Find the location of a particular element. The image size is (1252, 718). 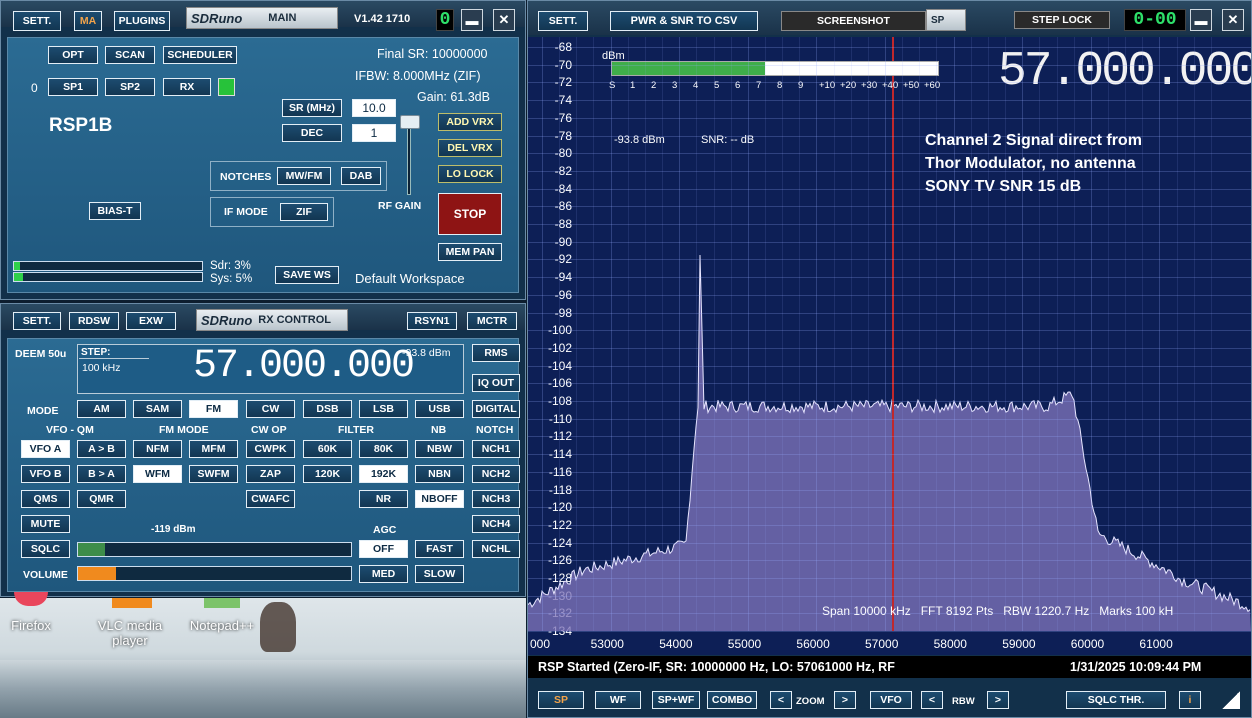

cw-button: CW is located at coordinates (270, 409).